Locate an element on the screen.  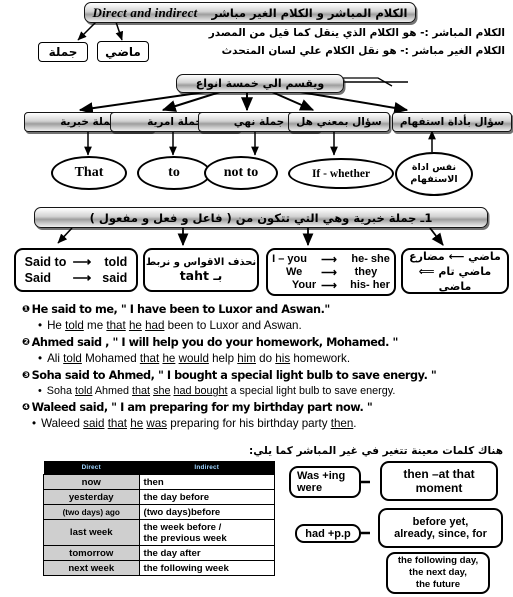
table-cell-indirect-line1: the week before / is located at coordinates (182, 527).